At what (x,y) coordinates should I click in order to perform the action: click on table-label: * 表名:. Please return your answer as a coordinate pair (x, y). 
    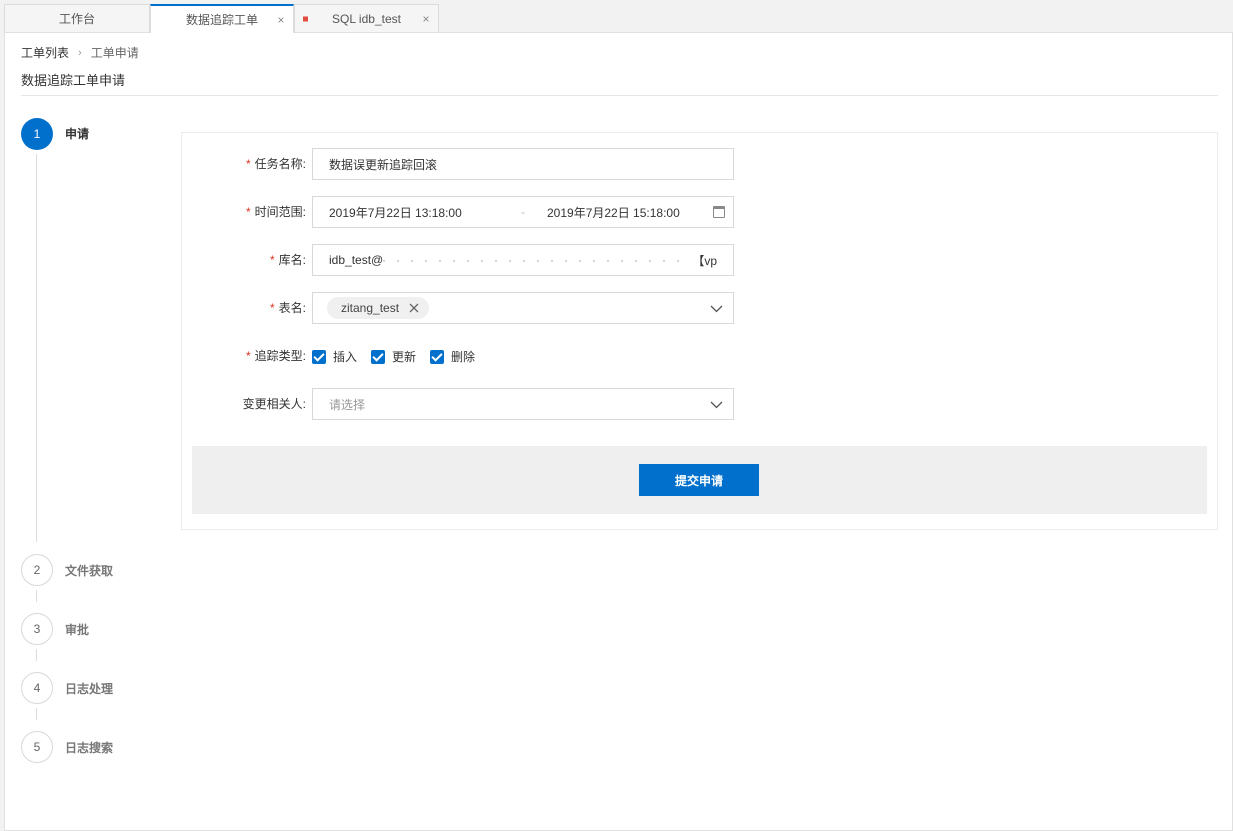
    Looking at the image, I should click on (287, 308).